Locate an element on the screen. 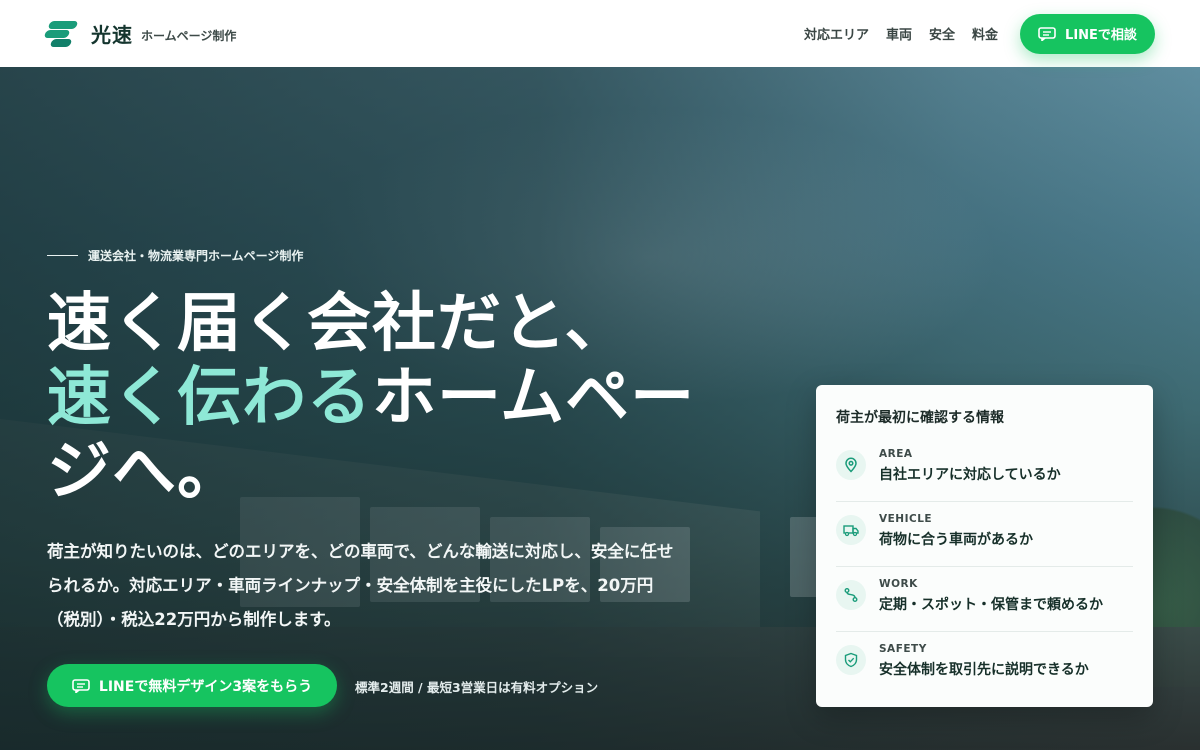 The width and height of the screenshot is (1200, 750). row-label: SAFETY is located at coordinates (903, 649).